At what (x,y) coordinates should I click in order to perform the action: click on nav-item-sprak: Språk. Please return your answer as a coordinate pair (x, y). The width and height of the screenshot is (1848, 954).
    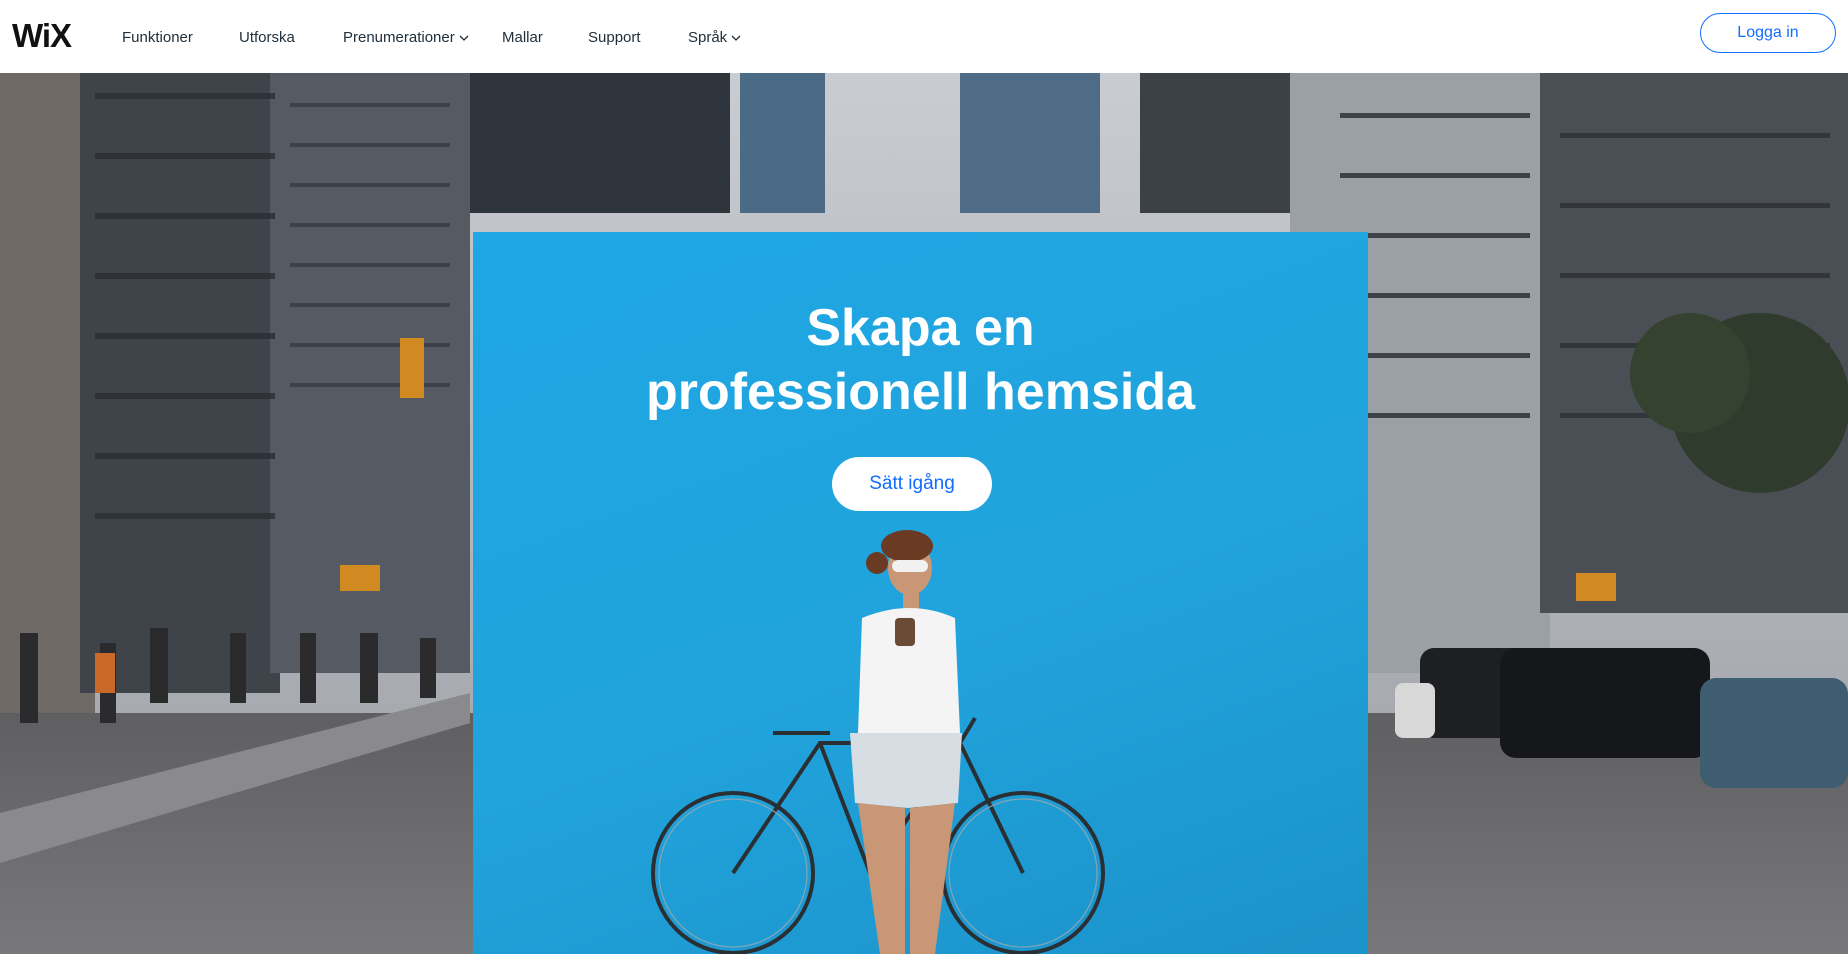
    Looking at the image, I should click on (714, 38).